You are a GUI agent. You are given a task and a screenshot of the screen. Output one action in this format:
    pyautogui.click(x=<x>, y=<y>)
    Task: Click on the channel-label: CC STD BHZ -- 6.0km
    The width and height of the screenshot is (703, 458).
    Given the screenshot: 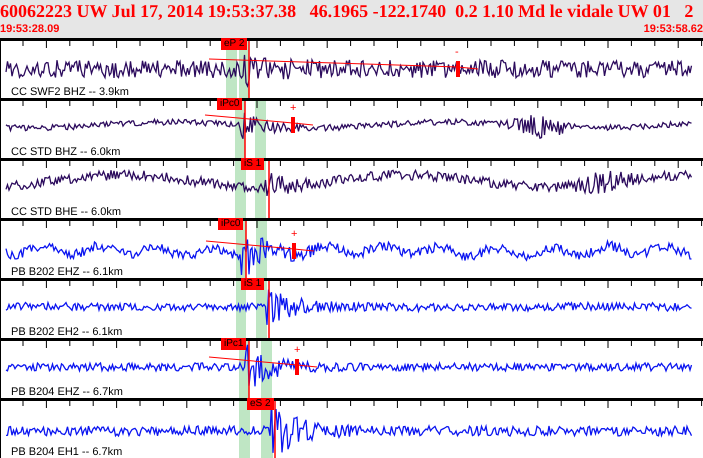 What is the action you would take?
    pyautogui.click(x=65, y=152)
    